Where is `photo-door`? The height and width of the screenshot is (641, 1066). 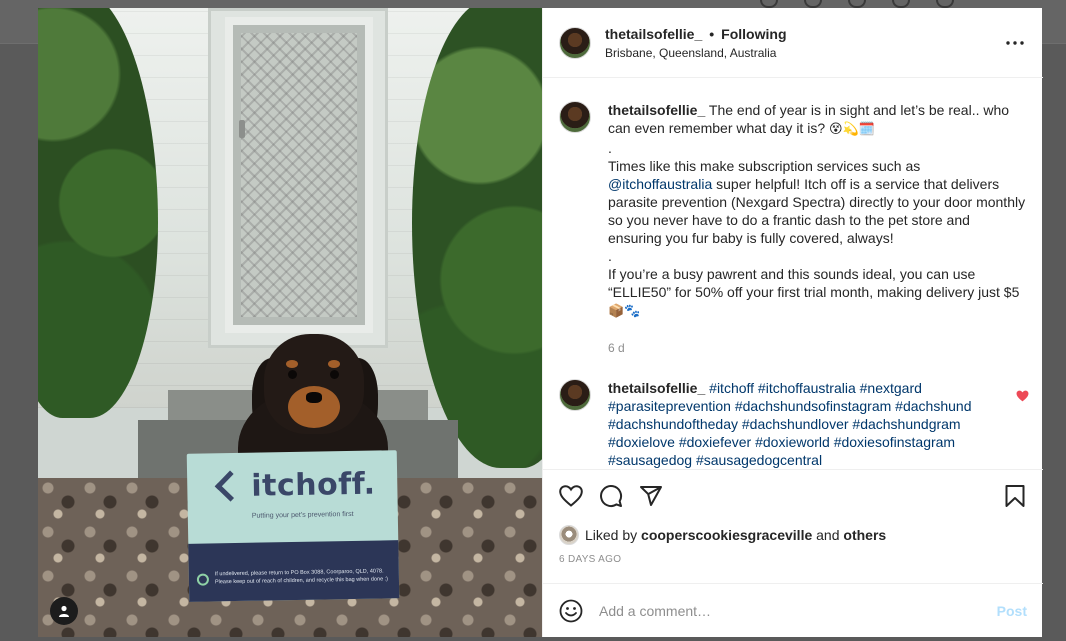
photo-door is located at coordinates (298, 178).